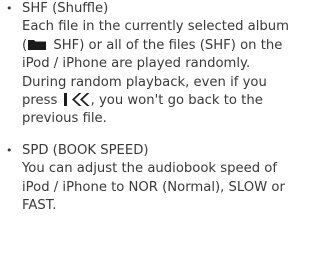 This screenshot has width=325, height=254. Describe the element at coordinates (136, 64) in the screenshot. I see `item-text: iPod / iPhone are played randomly.` at that location.